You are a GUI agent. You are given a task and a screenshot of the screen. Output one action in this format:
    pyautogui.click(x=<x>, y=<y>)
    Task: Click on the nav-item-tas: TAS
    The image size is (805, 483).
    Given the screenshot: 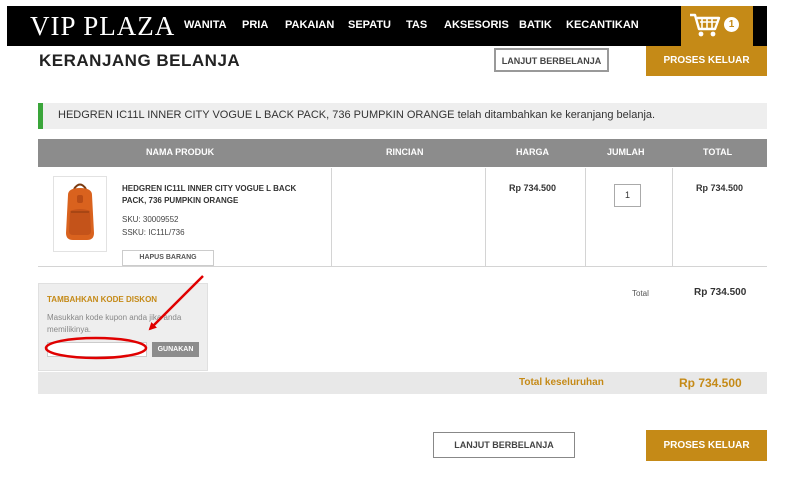 What is the action you would take?
    pyautogui.click(x=416, y=25)
    